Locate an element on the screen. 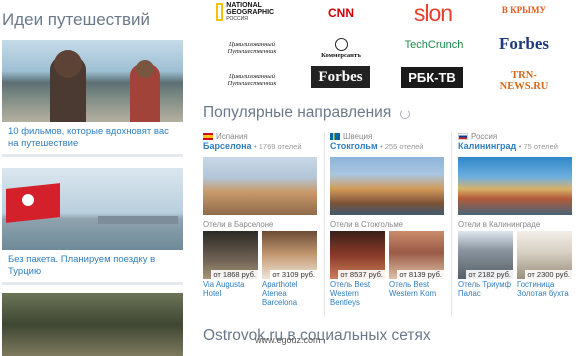  natgeo-sub: РОССИЯ is located at coordinates (237, 19).